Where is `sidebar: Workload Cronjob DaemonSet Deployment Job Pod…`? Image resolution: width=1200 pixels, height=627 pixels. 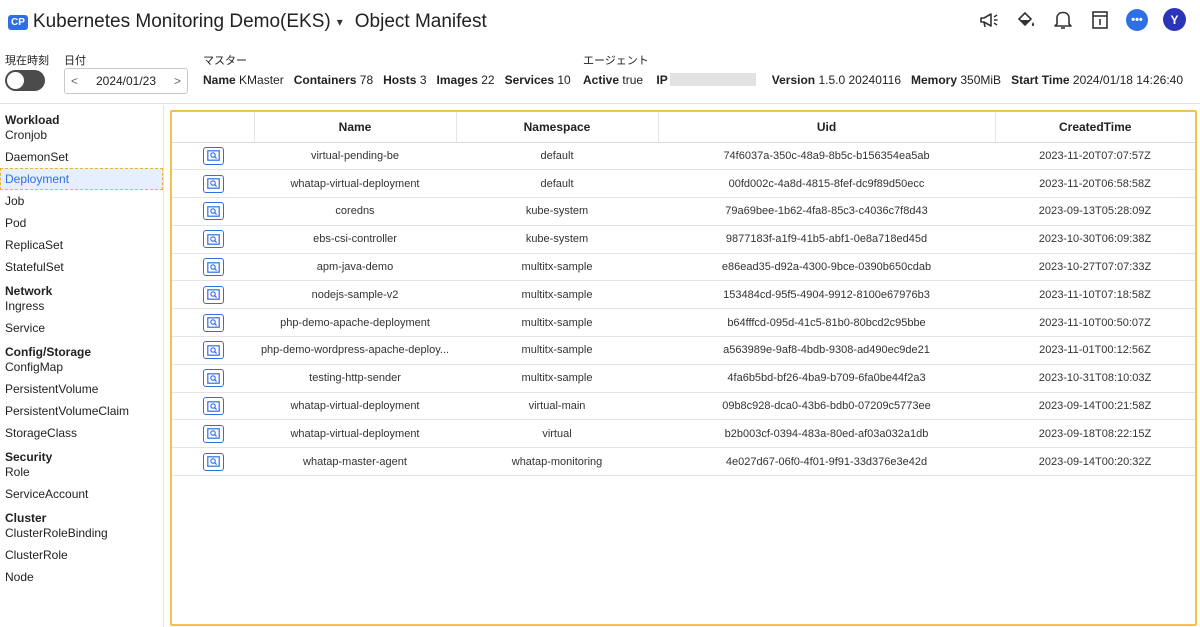
sidebar: Workload Cronjob DaemonSet Deployment Job Pod… is located at coordinates (82, 366).